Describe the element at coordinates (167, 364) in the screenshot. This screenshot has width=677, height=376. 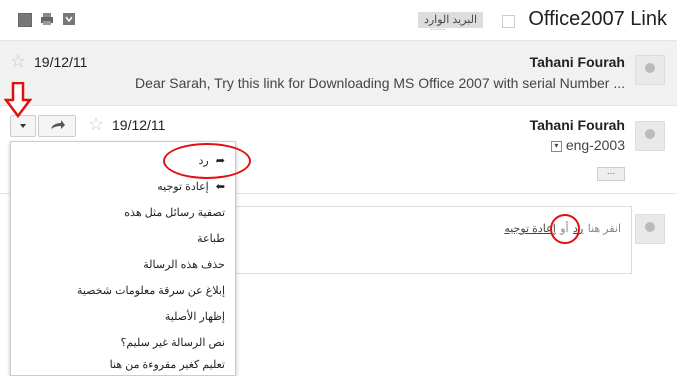
I see `menu-item-mark-unread: تعليم كغير مقروءة من هنا` at that location.